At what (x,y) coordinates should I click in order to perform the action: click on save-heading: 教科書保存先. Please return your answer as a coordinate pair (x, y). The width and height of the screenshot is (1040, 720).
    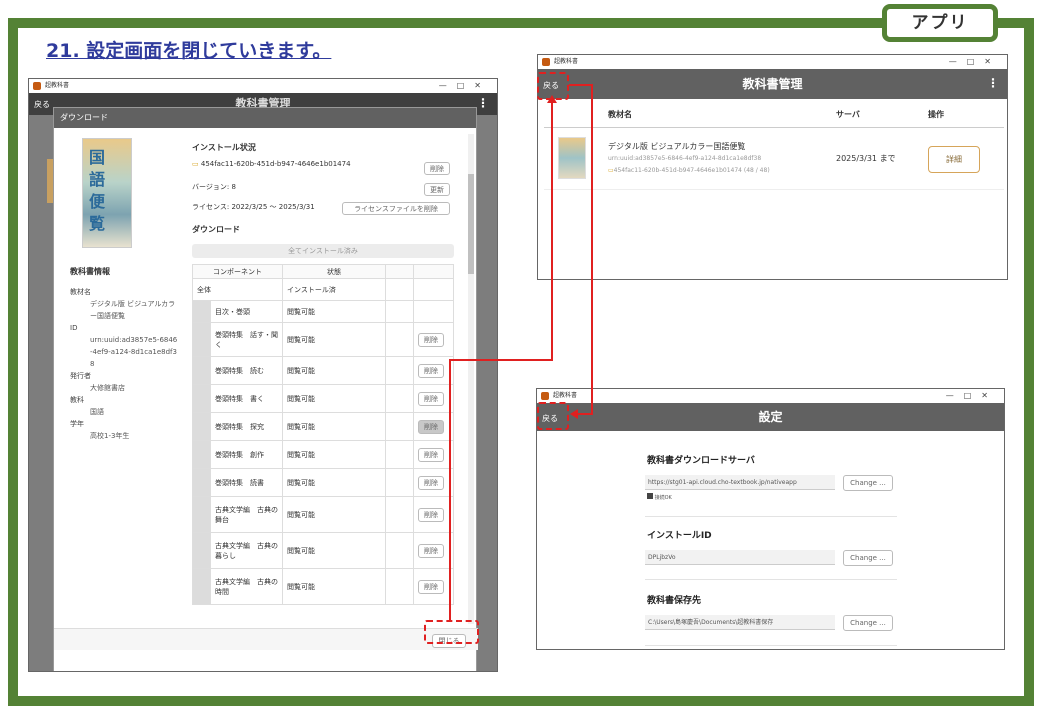
    Looking at the image, I should click on (674, 601).